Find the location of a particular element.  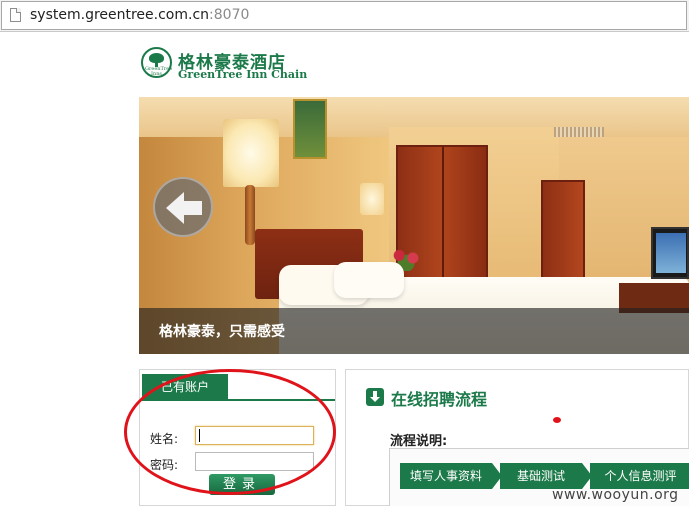

banner-caption-bar: 格林豪泰，只需感受 is located at coordinates (414, 331).